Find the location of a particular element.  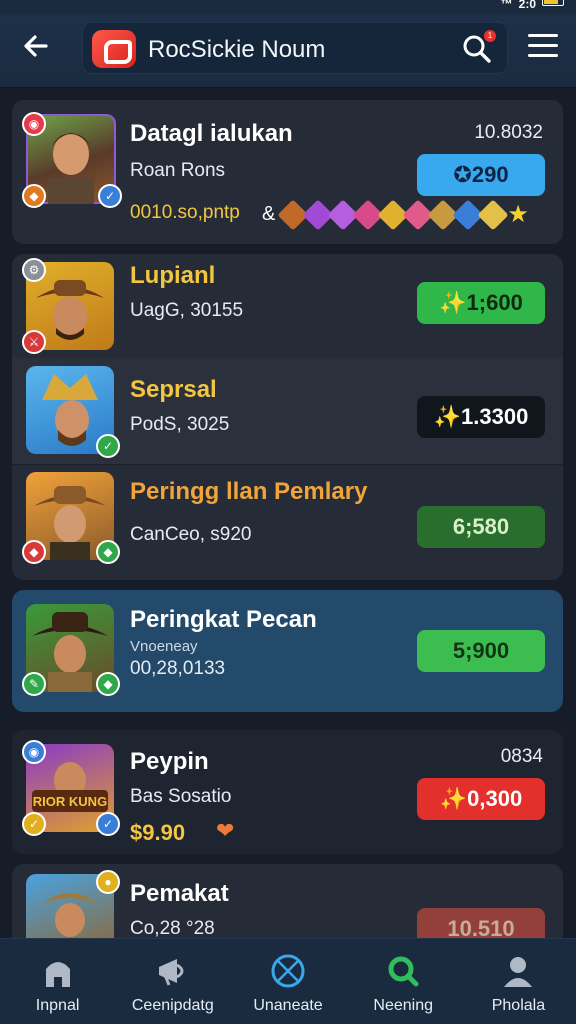

app-logo-icon is located at coordinates (114, 49).